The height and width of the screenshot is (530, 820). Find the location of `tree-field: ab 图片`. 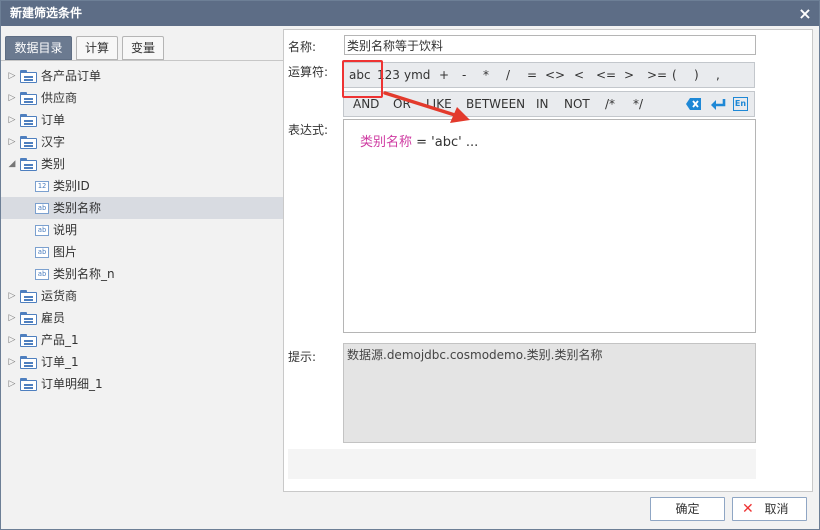

tree-field: ab 图片 is located at coordinates (142, 252).